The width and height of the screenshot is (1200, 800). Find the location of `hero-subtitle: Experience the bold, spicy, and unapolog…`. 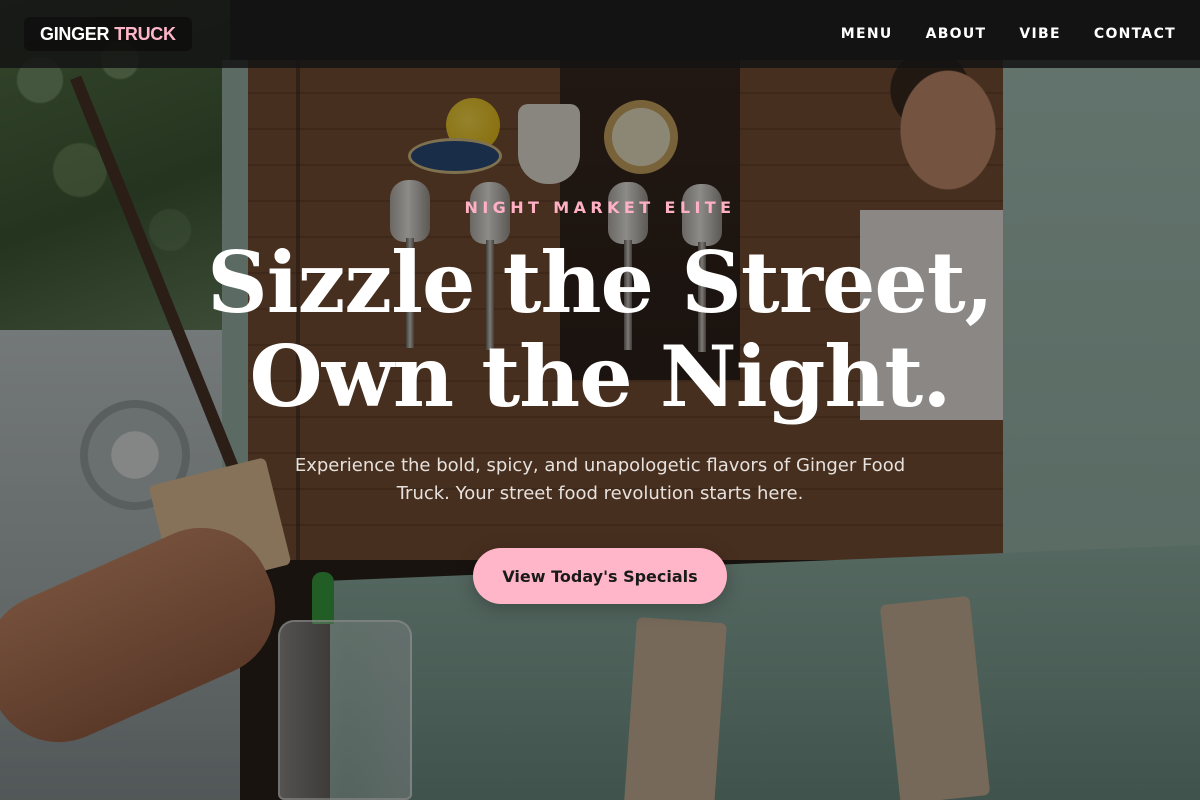

hero-subtitle: Experience the bold, spicy, and unapolog… is located at coordinates (600, 479).